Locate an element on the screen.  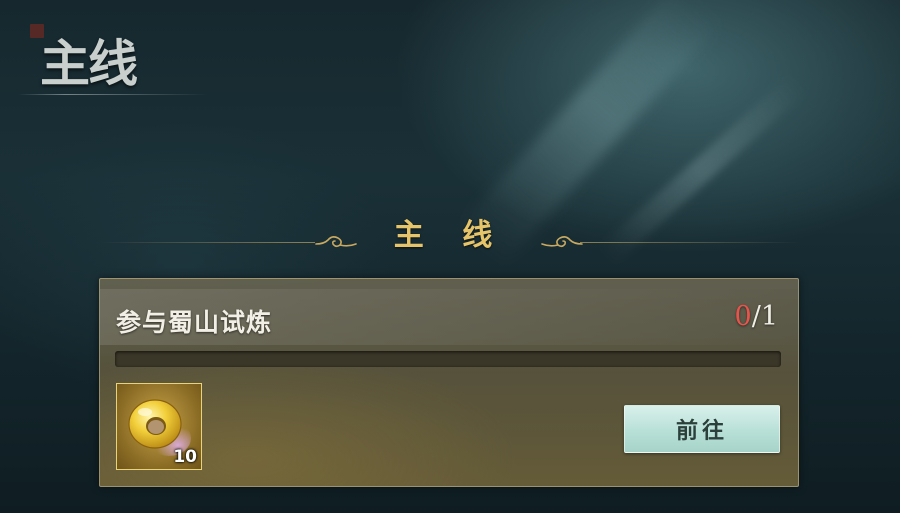
page-title: 主线 is located at coordinates (89, 63).